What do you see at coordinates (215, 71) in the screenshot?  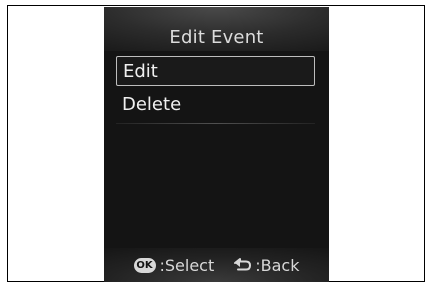 I see `menu-item-edit: Edit` at bounding box center [215, 71].